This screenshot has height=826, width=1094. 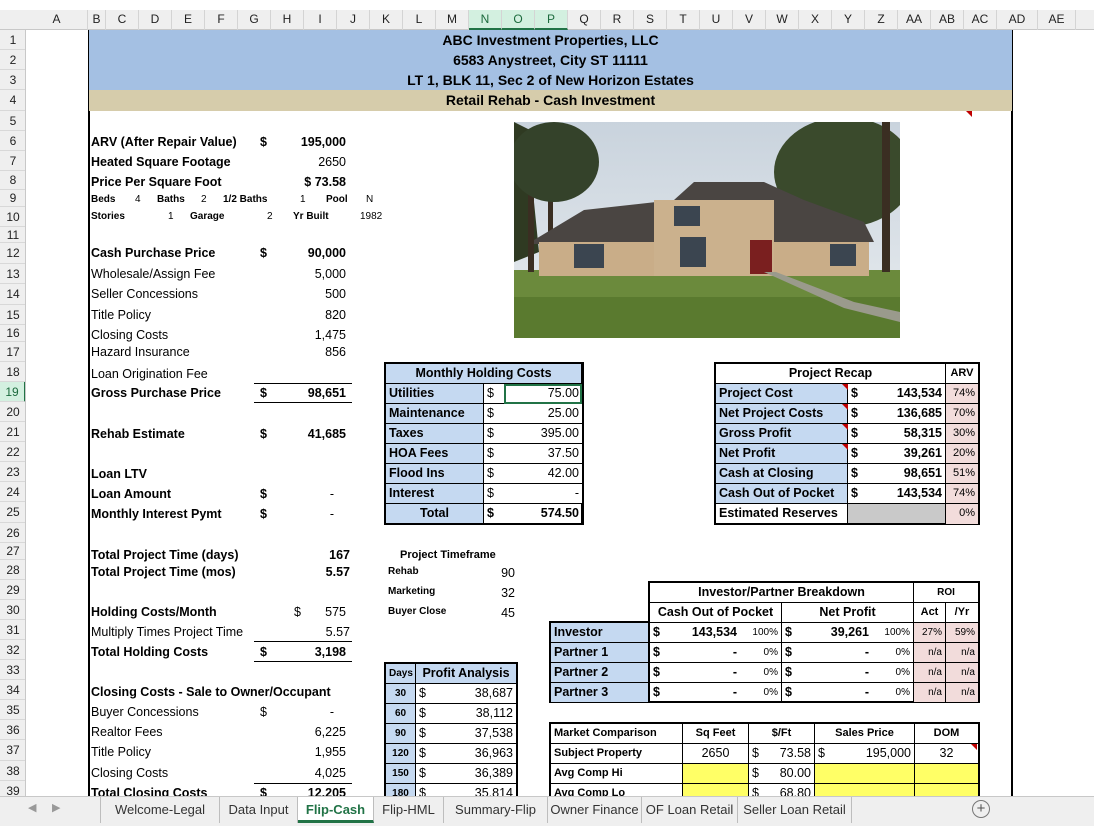 What do you see at coordinates (56, 807) in the screenshot?
I see `tab-scroll-right-icon: ▶` at bounding box center [56, 807].